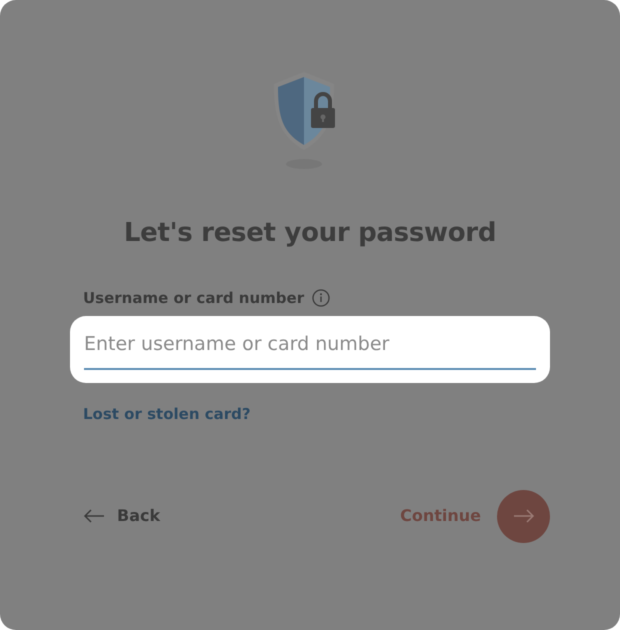  What do you see at coordinates (440, 516) in the screenshot?
I see `continue-button: Continue` at bounding box center [440, 516].